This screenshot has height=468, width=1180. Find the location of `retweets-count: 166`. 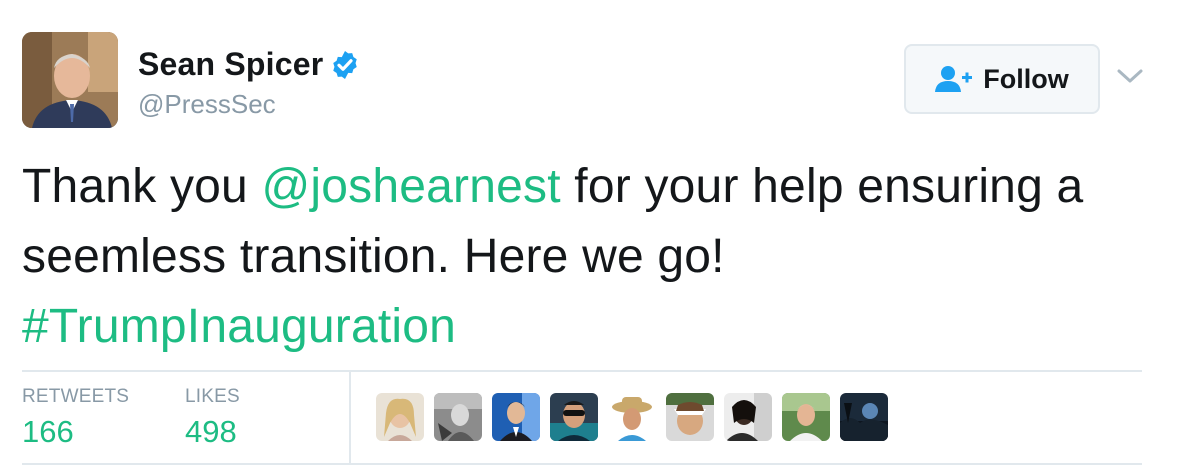

retweets-count: 166 is located at coordinates (48, 431).